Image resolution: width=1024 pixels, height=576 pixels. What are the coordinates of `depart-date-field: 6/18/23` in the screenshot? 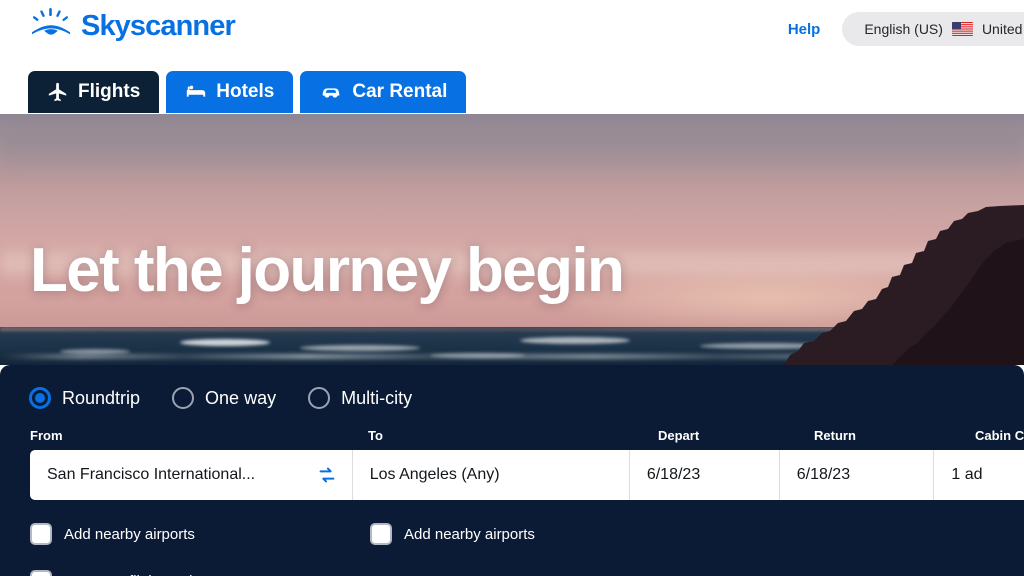 It's located at (705, 475).